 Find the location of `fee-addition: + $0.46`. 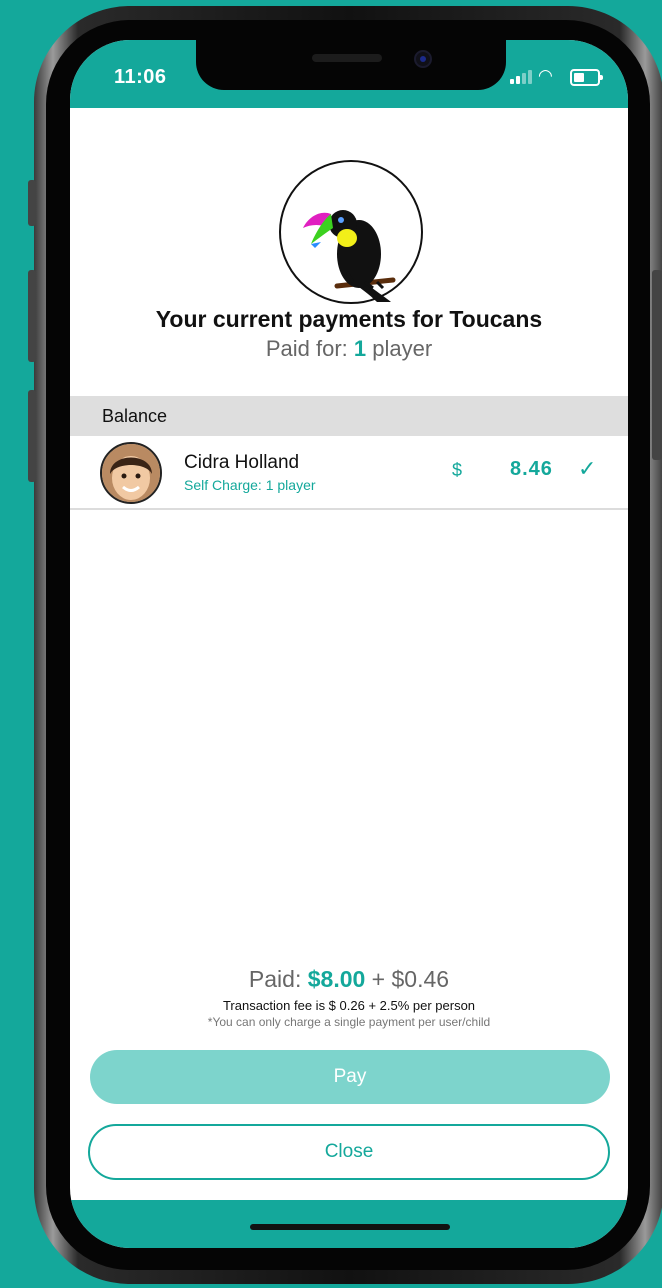

fee-addition: + $0.46 is located at coordinates (407, 979).